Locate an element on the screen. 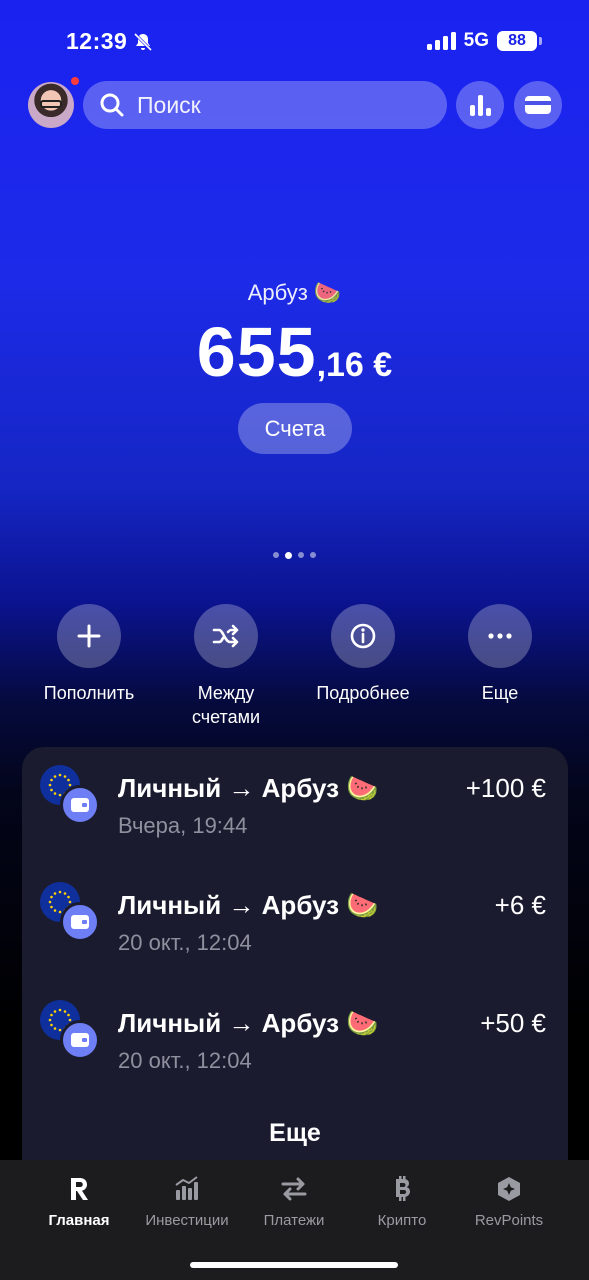 Image resolution: width=589 pixels, height=1280 pixels. topup-action: Пополнить is located at coordinates (89, 654).